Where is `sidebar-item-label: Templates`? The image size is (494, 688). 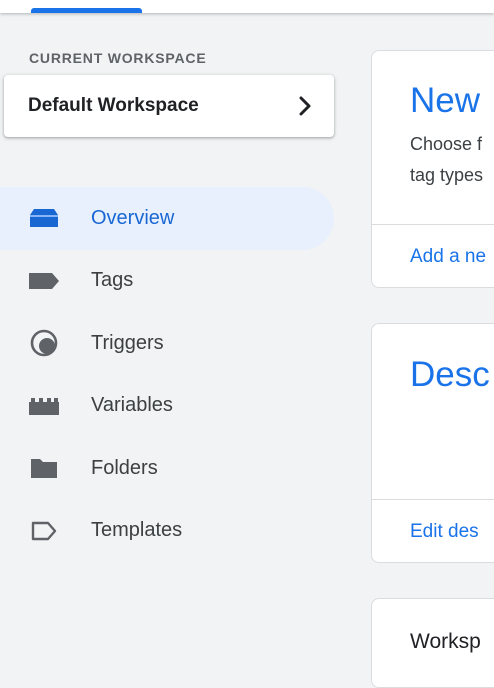 sidebar-item-label: Templates is located at coordinates (137, 530).